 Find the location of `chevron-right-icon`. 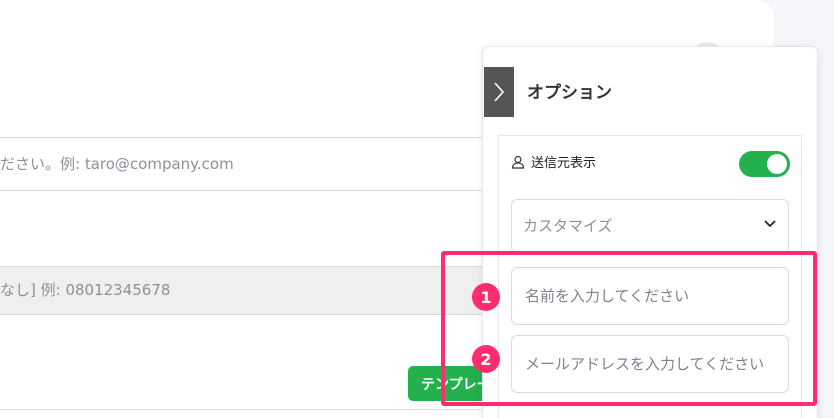

chevron-right-icon is located at coordinates (499, 92).